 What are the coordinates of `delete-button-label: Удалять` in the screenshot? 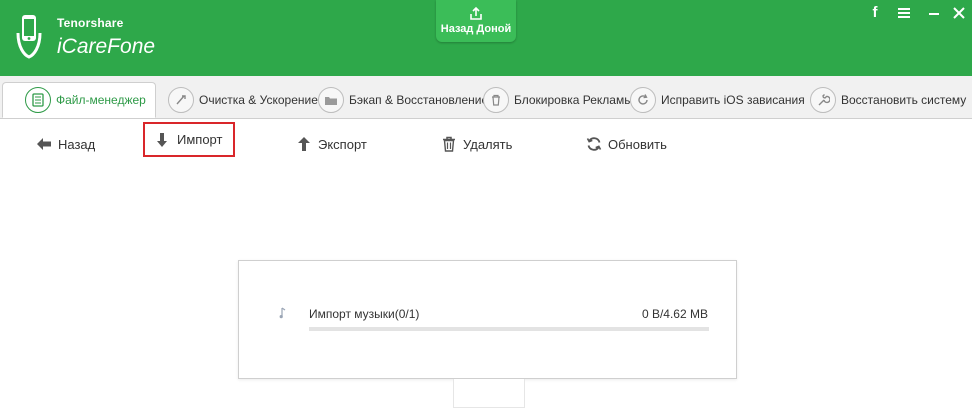 It's located at (488, 144).